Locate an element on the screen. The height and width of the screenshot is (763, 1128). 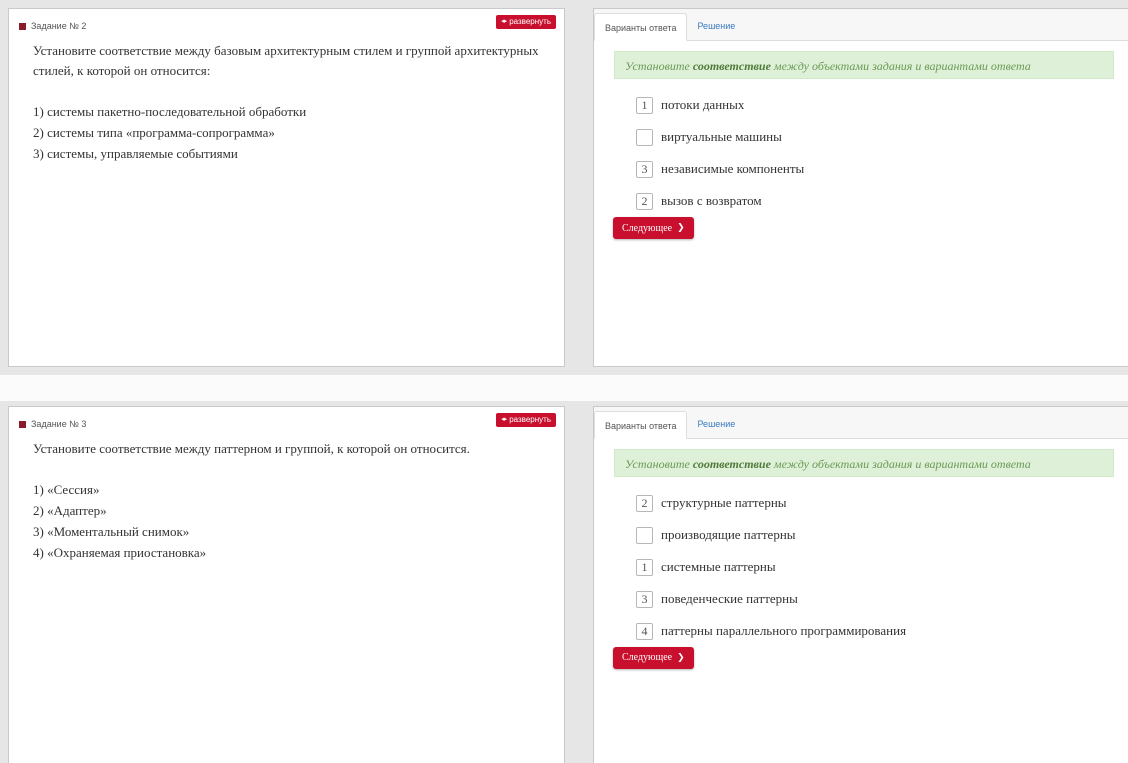
option-label: потоки данных is located at coordinates (703, 104).